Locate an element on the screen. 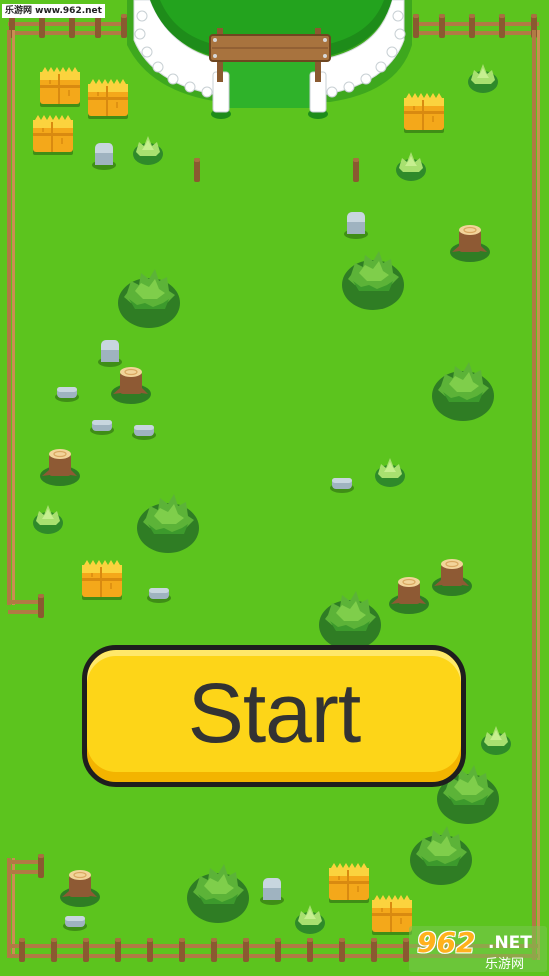  watermark-number: 962 is located at coordinates (446, 942).